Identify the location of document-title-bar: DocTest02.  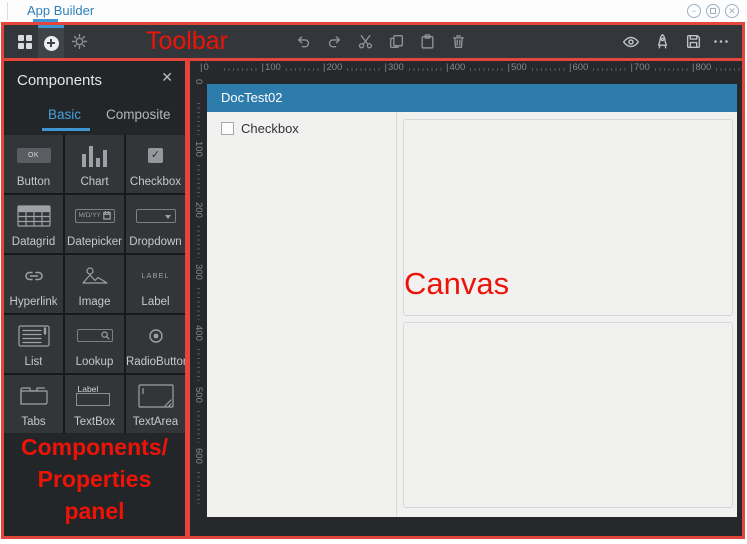
(472, 98).